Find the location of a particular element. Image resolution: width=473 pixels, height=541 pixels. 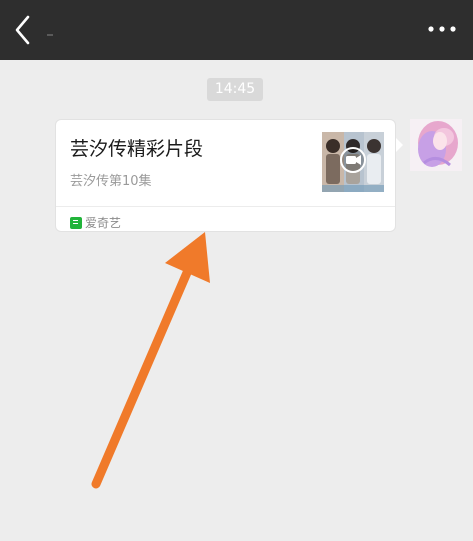

iqiyi-icon is located at coordinates (76, 222).